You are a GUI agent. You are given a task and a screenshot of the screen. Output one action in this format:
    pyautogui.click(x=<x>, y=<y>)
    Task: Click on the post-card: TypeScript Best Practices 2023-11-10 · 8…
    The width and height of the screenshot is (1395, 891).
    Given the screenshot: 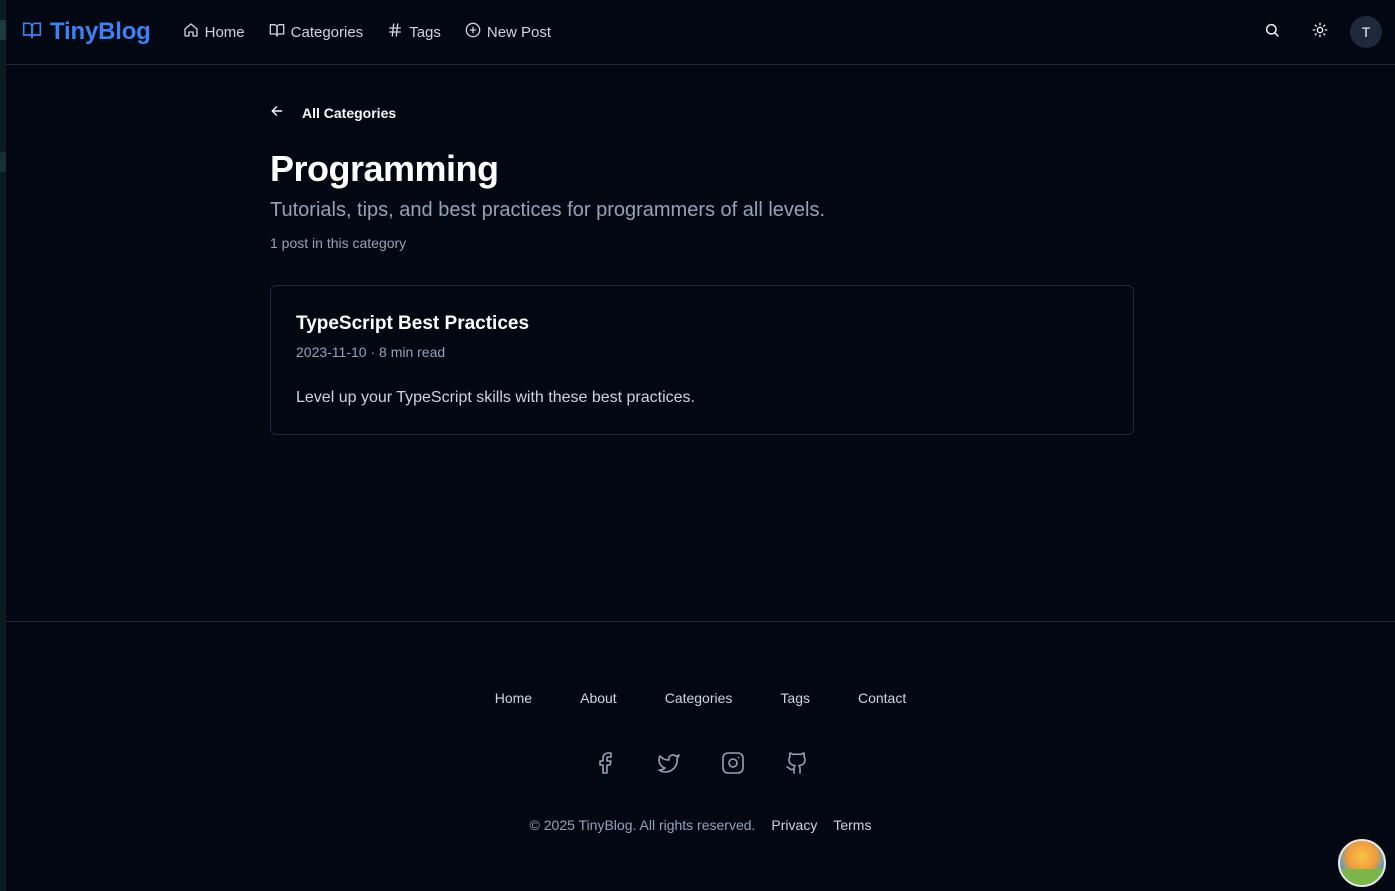 What is the action you would take?
    pyautogui.click(x=702, y=360)
    